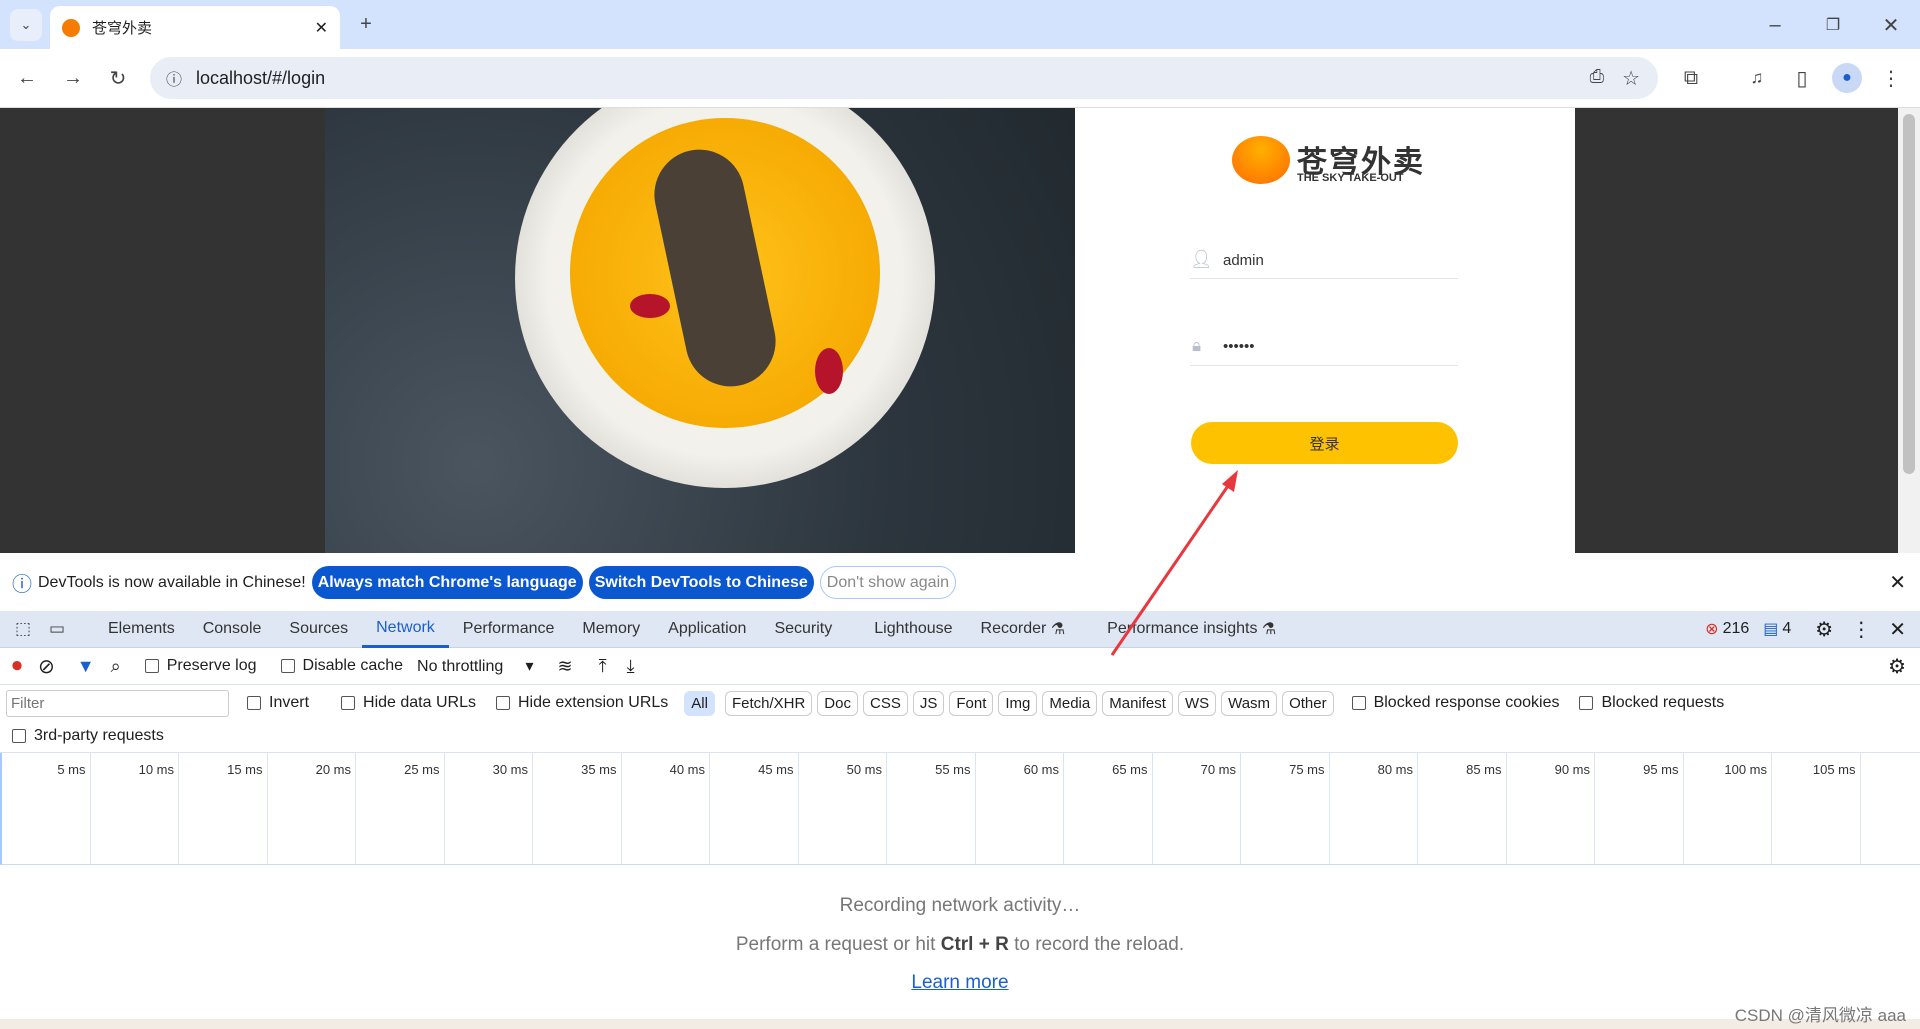  What do you see at coordinates (959, 982) in the screenshot?
I see `learn-more-link: Learn more` at bounding box center [959, 982].